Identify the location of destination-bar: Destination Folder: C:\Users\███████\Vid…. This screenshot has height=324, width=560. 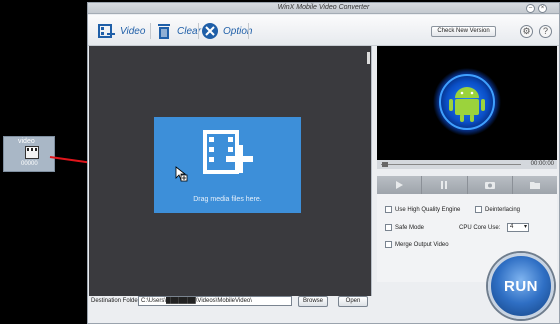
(230, 309).